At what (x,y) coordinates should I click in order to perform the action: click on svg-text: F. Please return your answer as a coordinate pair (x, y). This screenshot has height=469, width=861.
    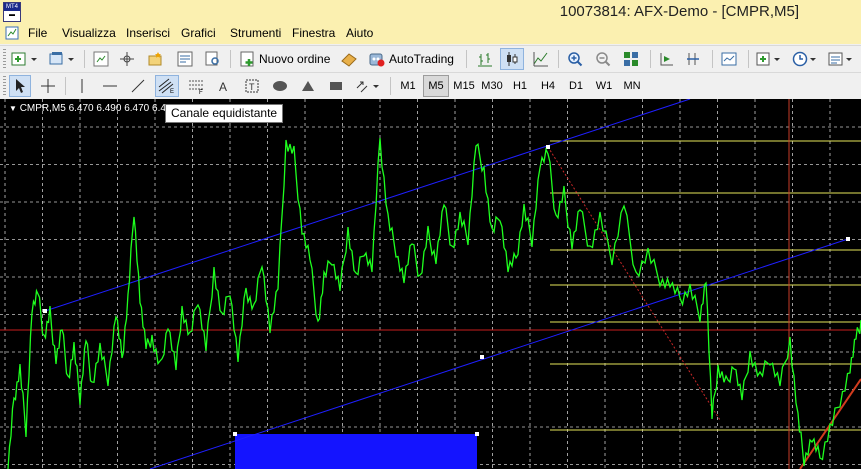
    Looking at the image, I should click on (201, 92).